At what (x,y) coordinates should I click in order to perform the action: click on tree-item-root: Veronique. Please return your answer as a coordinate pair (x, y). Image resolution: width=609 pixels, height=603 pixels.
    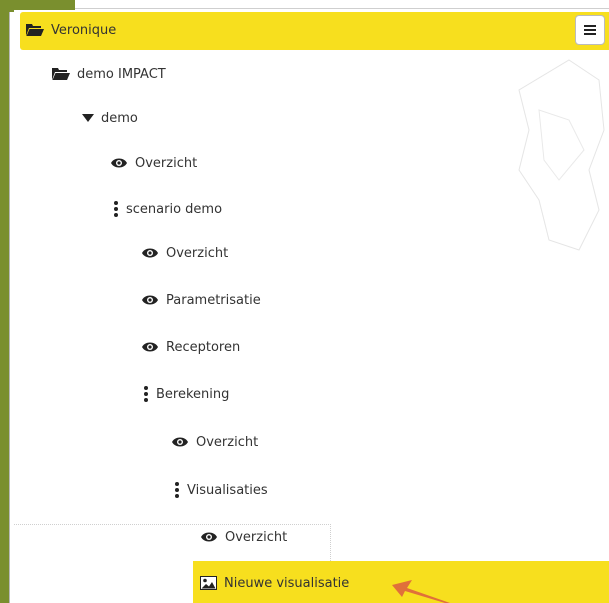
    Looking at the image, I should click on (71, 30).